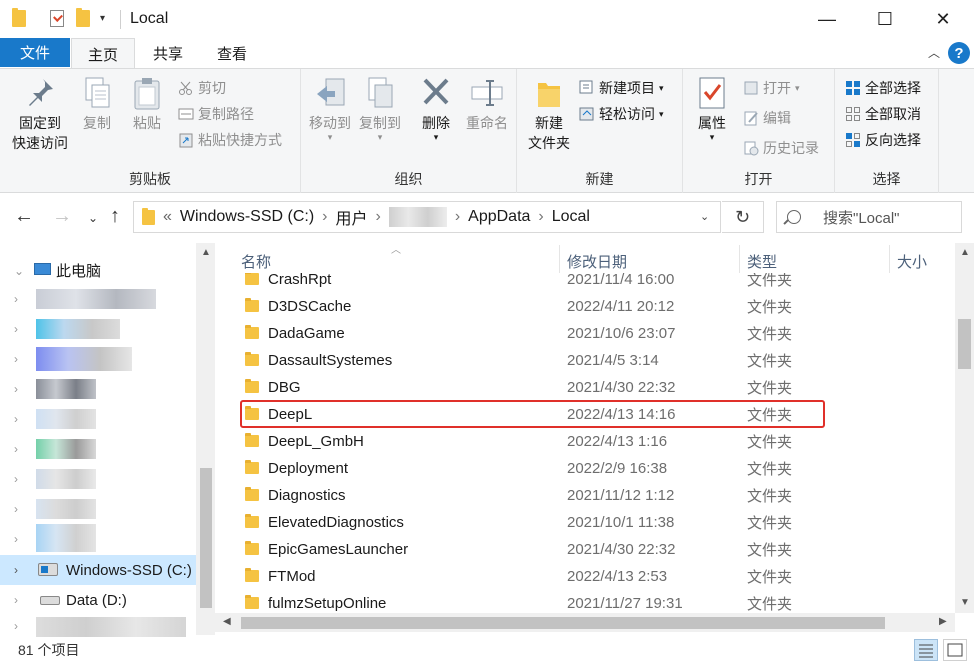 The height and width of the screenshot is (664, 974). I want to click on column-header-size: 大小, so click(912, 261).